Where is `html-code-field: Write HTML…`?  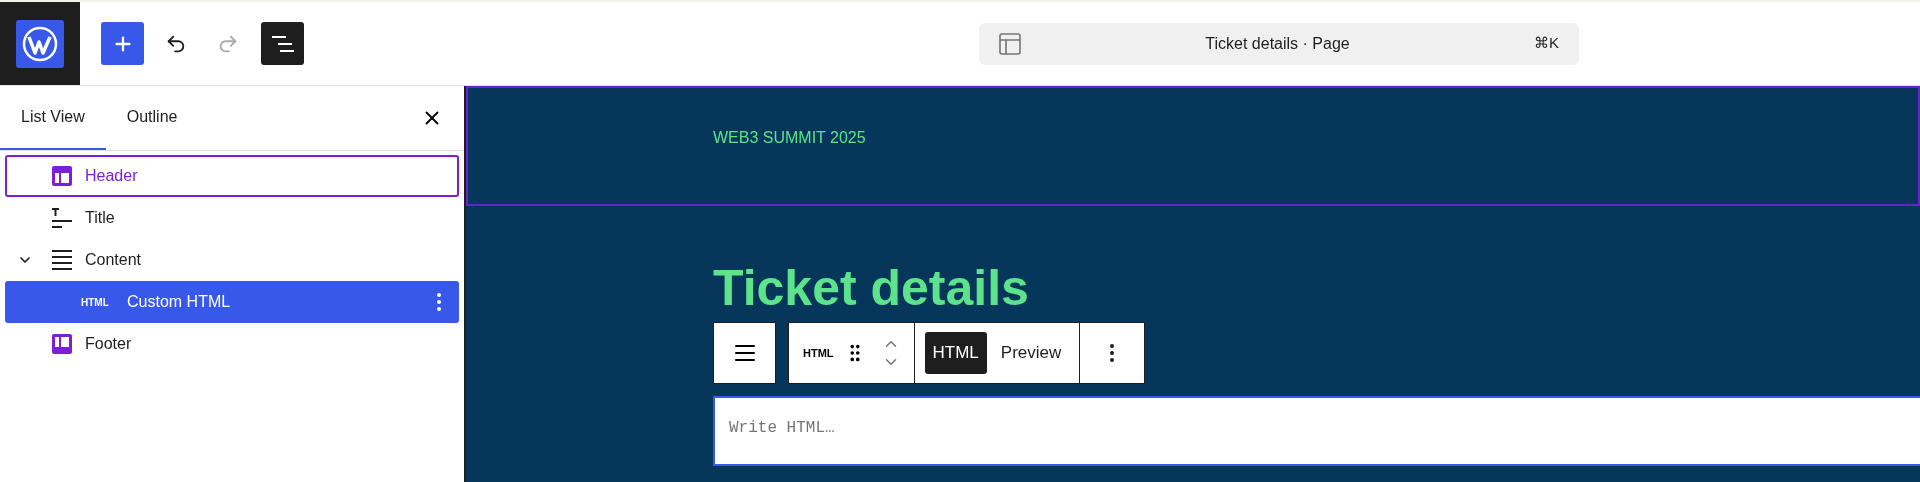
html-code-field: Write HTML… is located at coordinates (1316, 431).